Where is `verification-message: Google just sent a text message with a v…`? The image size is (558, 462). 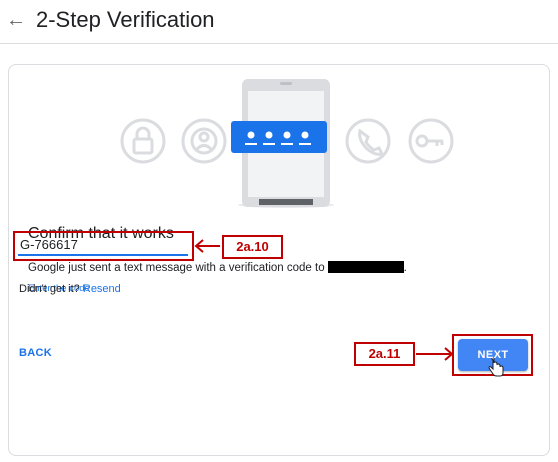
verification-message: Google just sent a text message with a v… is located at coordinates (217, 267).